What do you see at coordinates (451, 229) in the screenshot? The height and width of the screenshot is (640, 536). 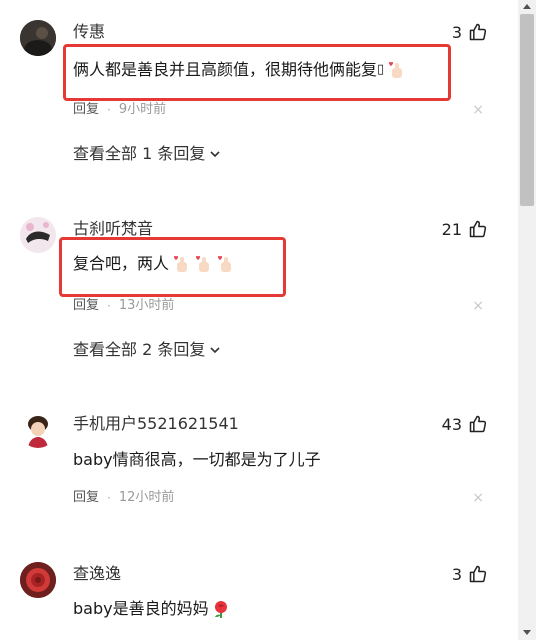 I see `like-count: 21` at bounding box center [451, 229].